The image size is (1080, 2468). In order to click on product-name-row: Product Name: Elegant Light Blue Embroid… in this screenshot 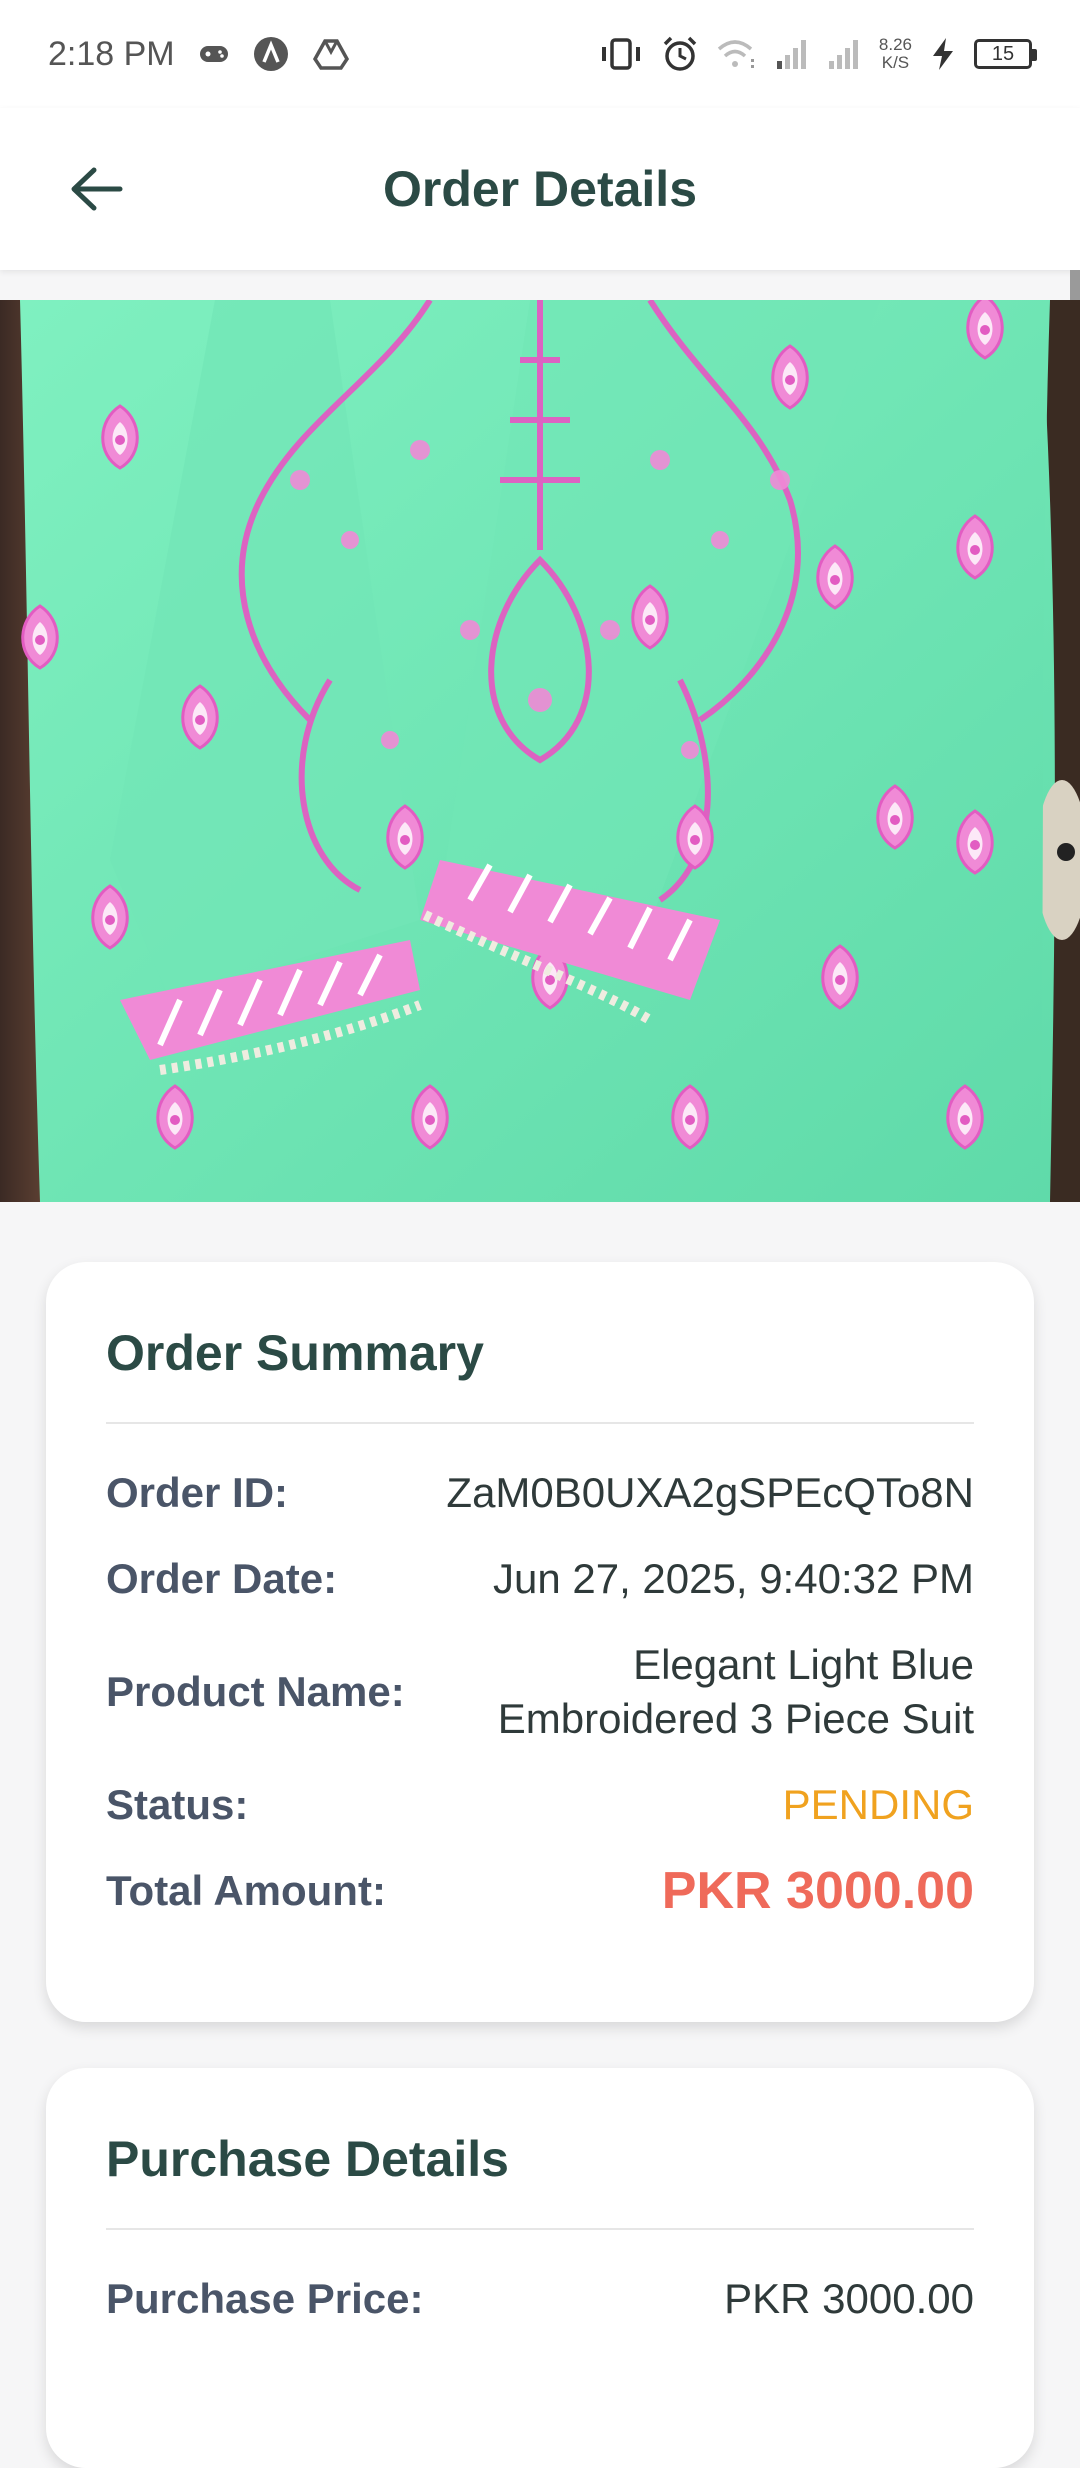, I will do `click(540, 1692)`.